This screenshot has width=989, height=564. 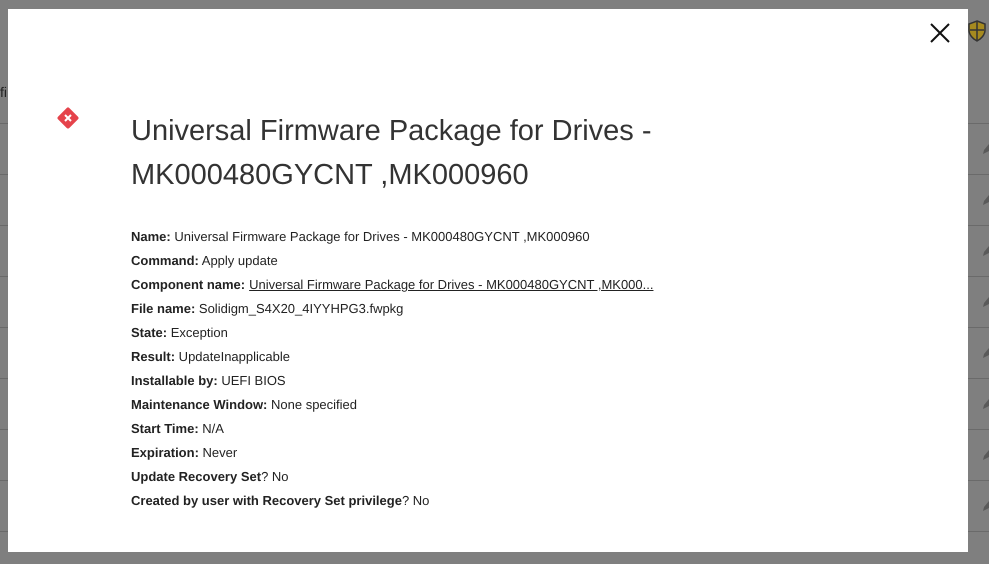 I want to click on detail-line: Update Recovery Set? No, so click(x=210, y=477).